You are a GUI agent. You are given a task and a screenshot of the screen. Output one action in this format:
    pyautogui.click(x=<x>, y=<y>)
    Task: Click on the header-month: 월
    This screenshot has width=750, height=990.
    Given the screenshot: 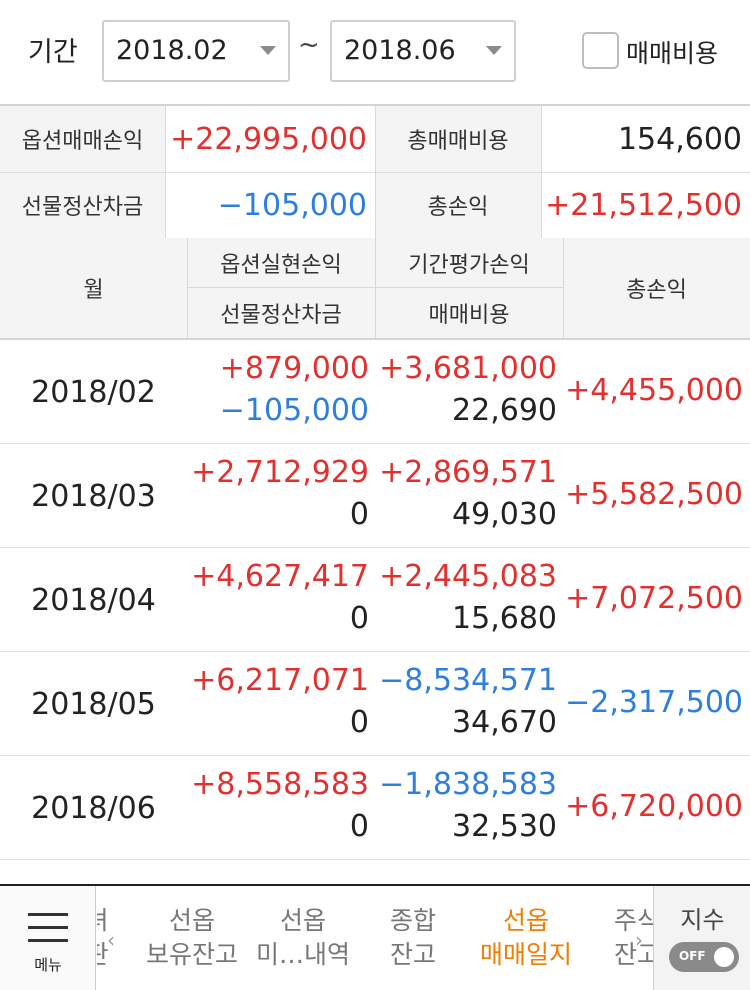 What is the action you would take?
    pyautogui.click(x=93, y=290)
    